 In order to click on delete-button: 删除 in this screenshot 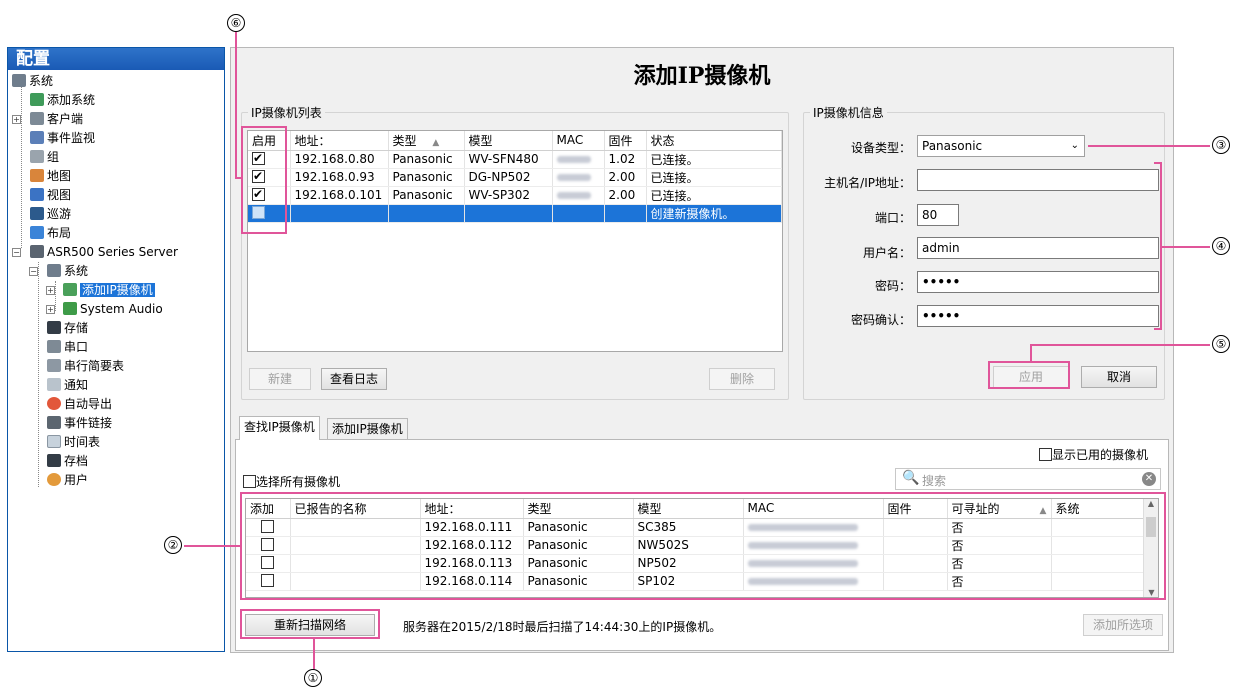, I will do `click(742, 379)`.